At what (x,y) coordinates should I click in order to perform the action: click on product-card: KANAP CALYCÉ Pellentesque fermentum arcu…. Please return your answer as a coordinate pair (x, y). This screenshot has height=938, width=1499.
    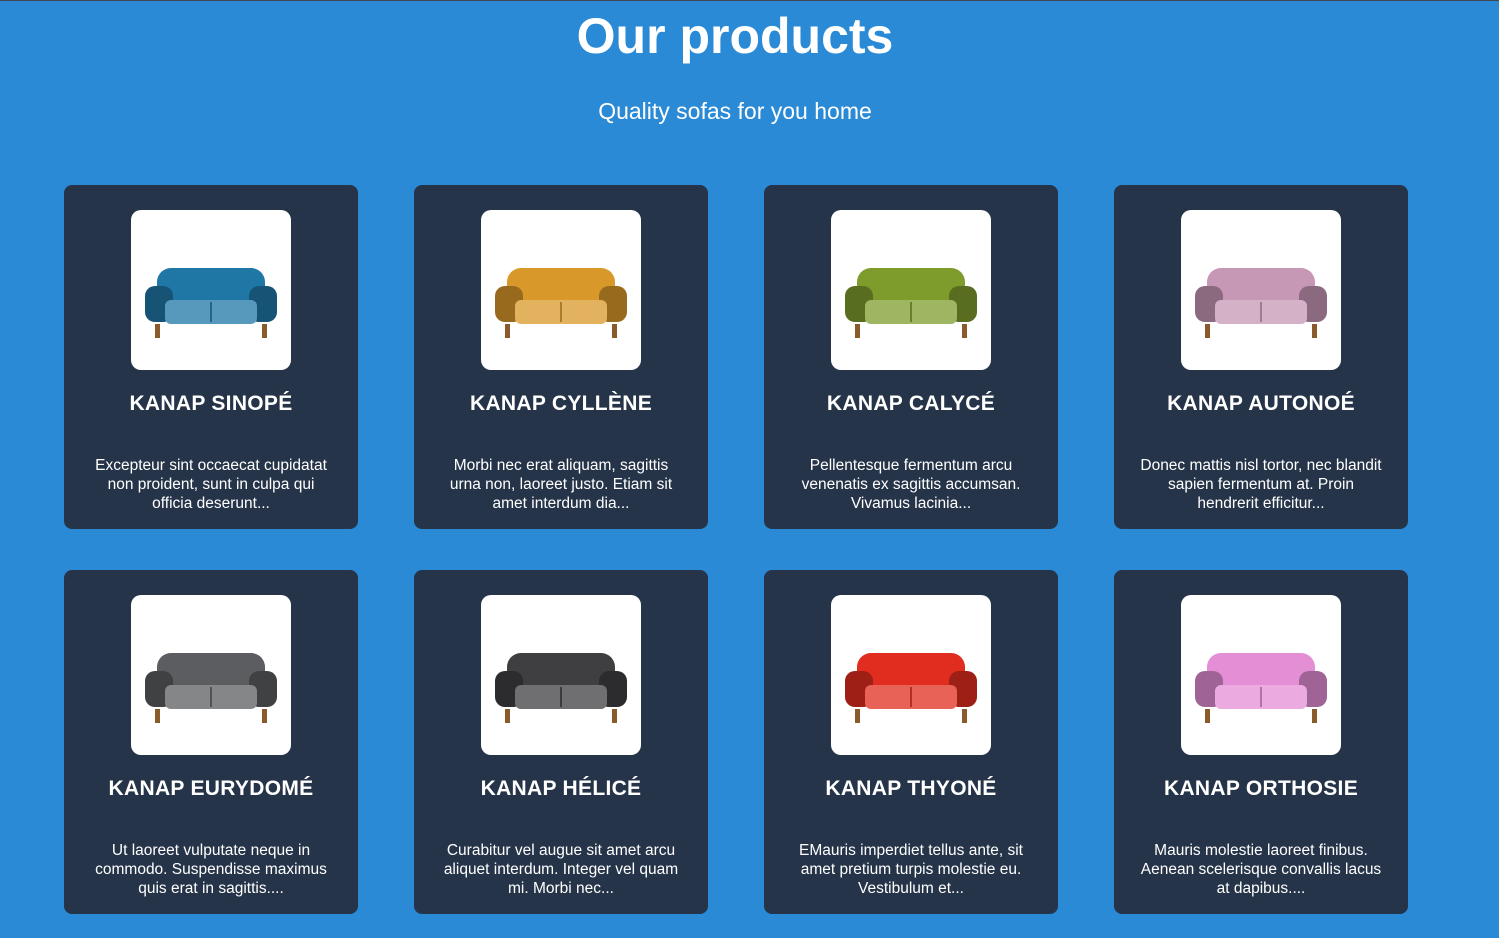
    Looking at the image, I should click on (911, 357).